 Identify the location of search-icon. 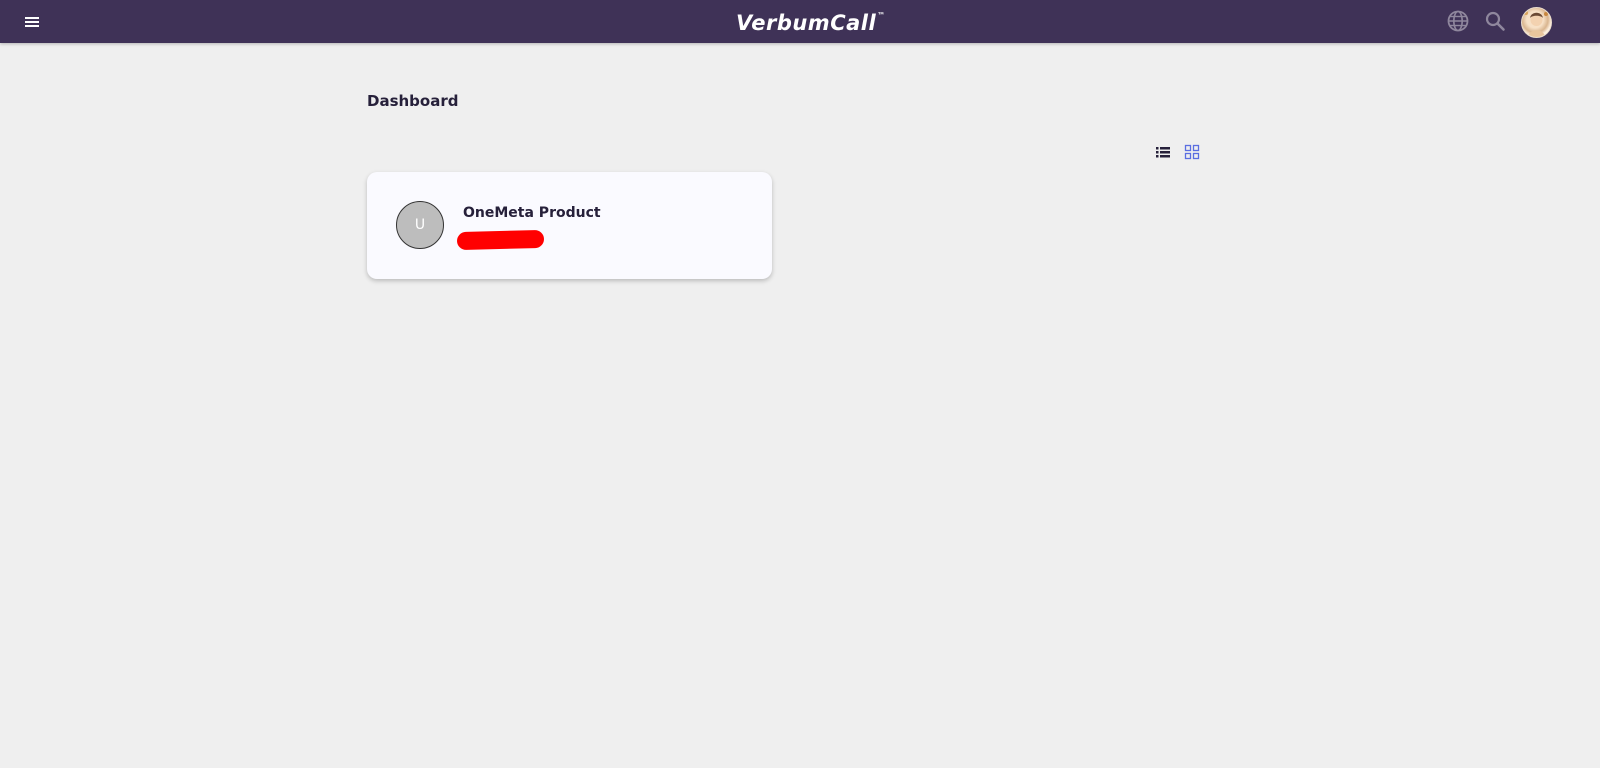
(1495, 21).